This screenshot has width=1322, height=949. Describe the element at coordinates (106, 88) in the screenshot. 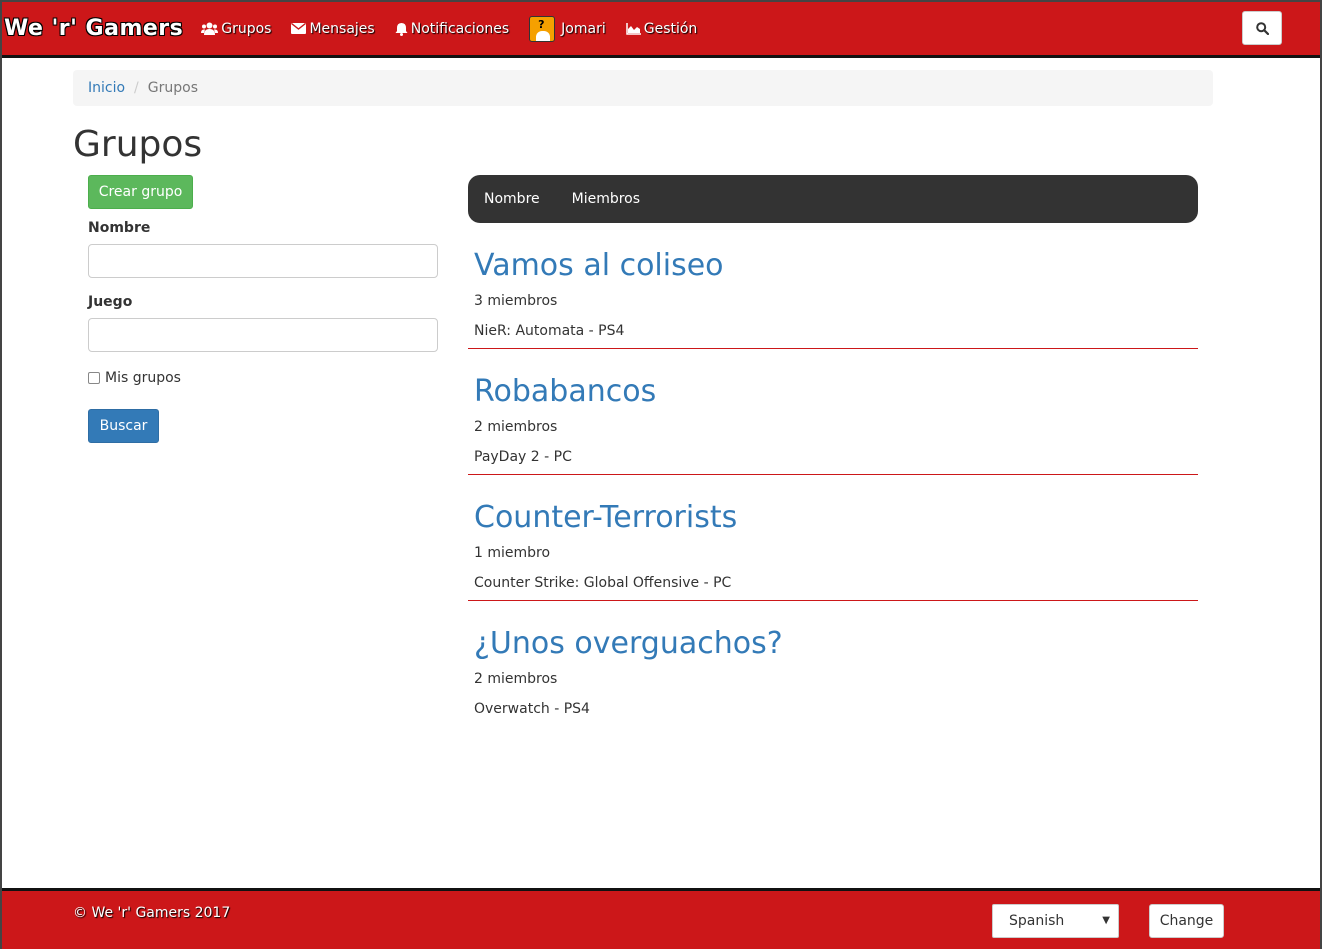

I see `breadcrumb-home: Inicio` at that location.